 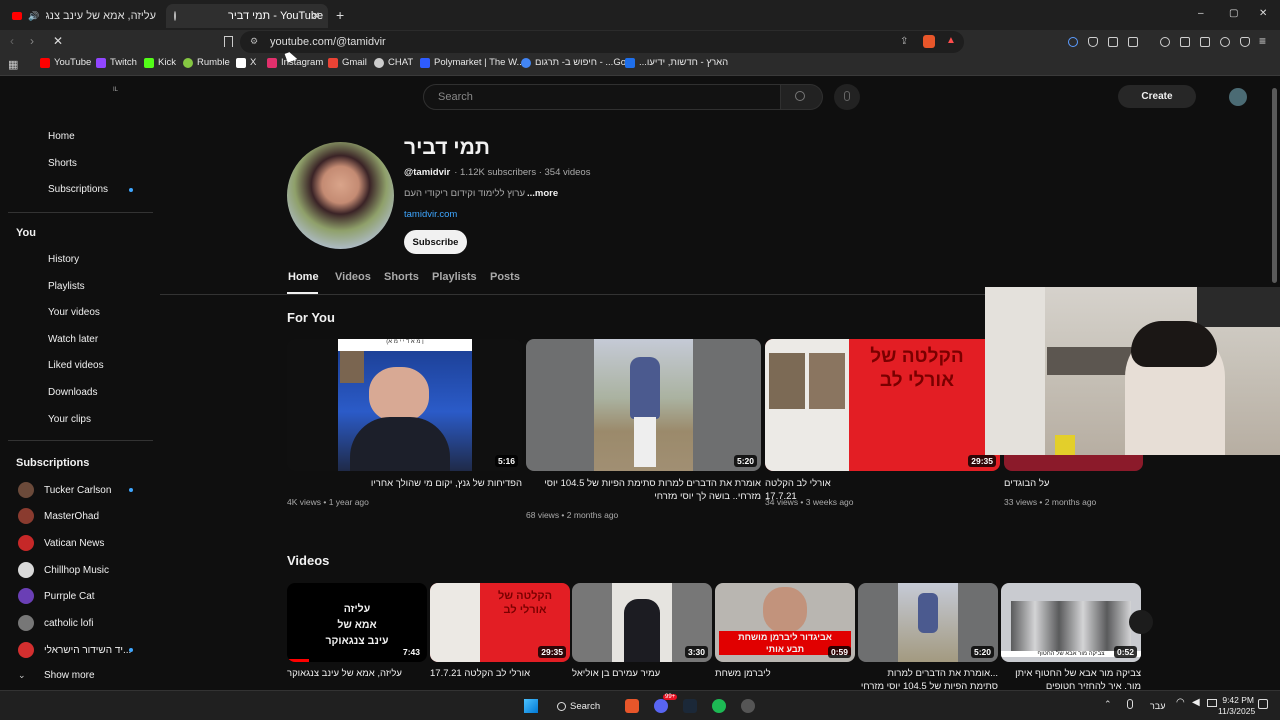 I want to click on sidebar-item-liked-videos: Liked videos, so click(x=76, y=365).